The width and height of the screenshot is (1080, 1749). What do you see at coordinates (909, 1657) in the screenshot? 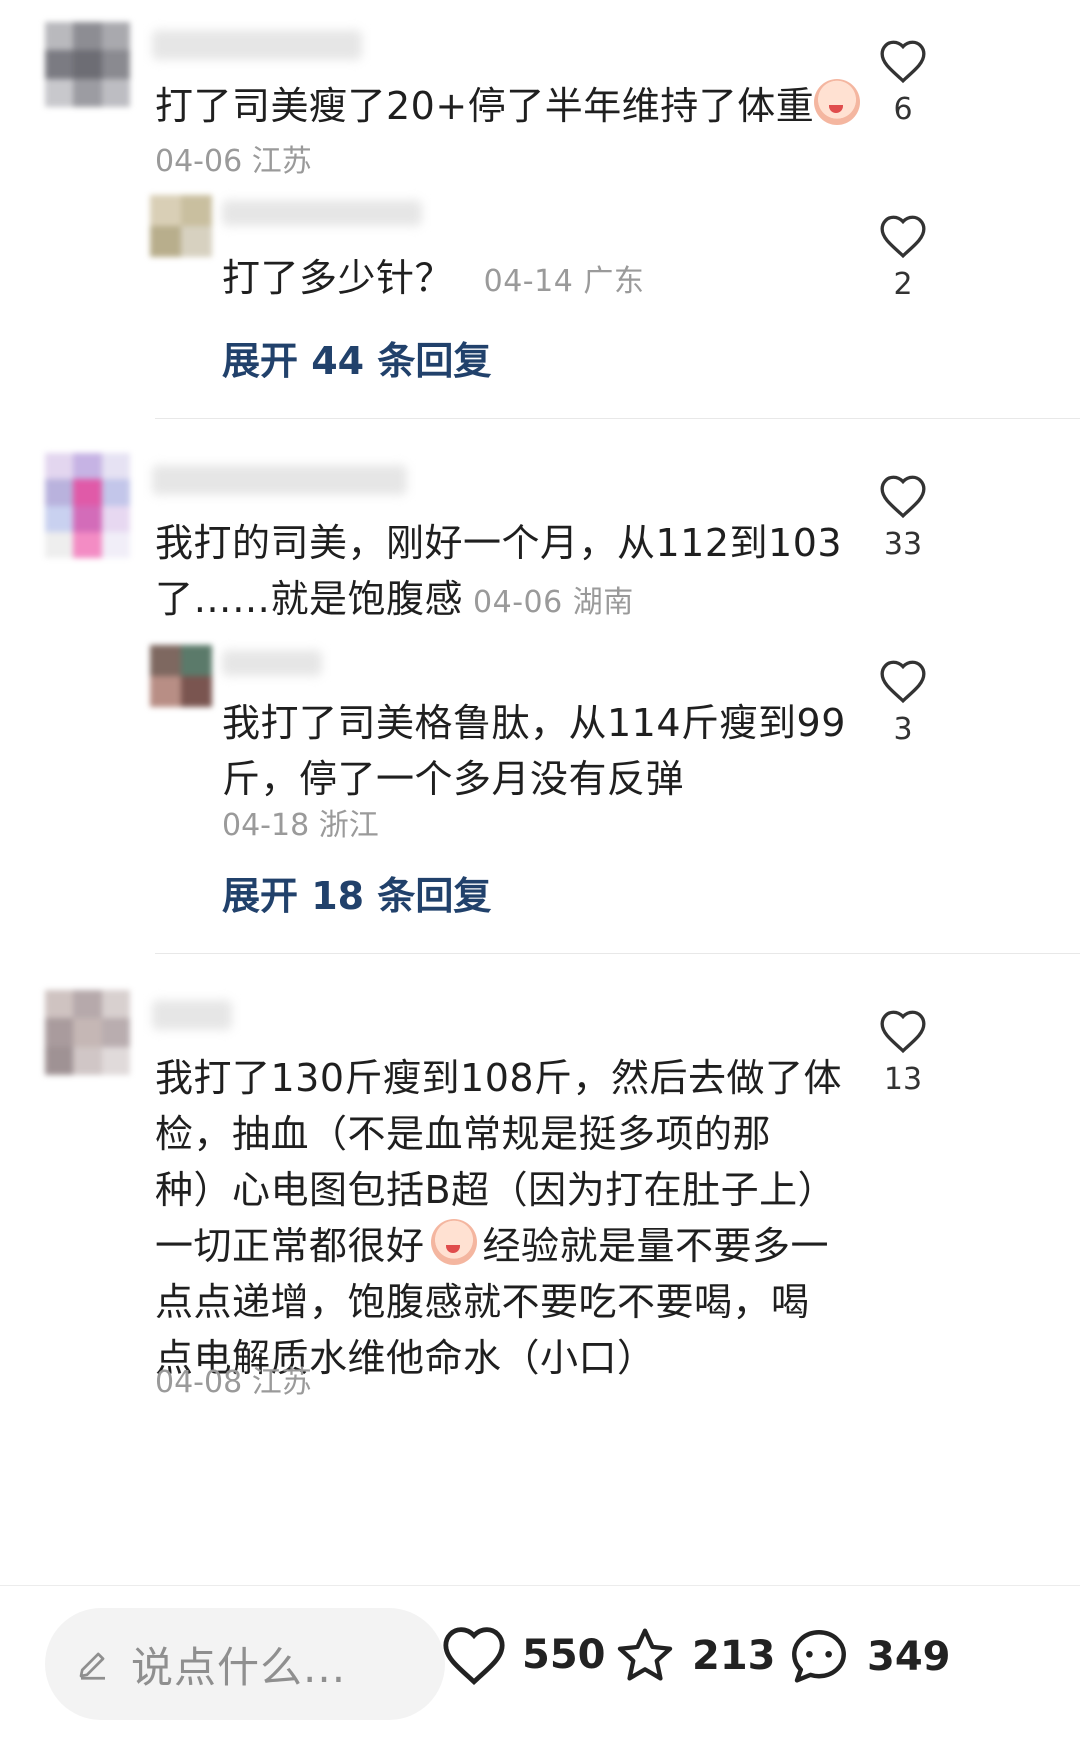
I see `comment-count: 349` at bounding box center [909, 1657].